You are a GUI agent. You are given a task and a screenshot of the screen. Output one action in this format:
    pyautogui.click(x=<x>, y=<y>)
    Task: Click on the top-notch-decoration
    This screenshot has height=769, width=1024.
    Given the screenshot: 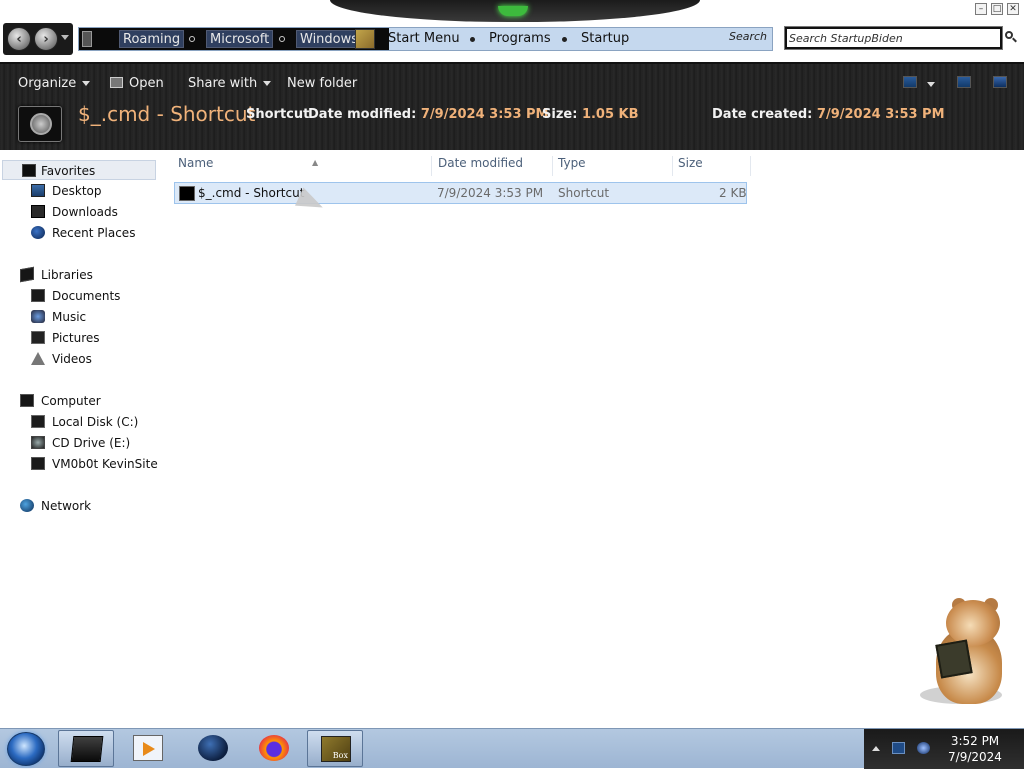 What is the action you would take?
    pyautogui.click(x=515, y=11)
    